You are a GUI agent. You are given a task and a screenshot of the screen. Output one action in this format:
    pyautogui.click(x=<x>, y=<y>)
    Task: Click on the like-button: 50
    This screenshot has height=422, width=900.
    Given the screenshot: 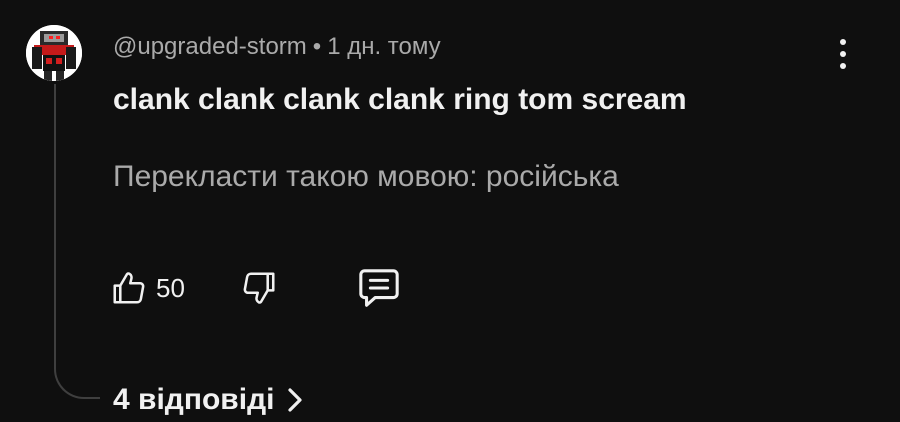 What is the action you would take?
    pyautogui.click(x=147, y=288)
    